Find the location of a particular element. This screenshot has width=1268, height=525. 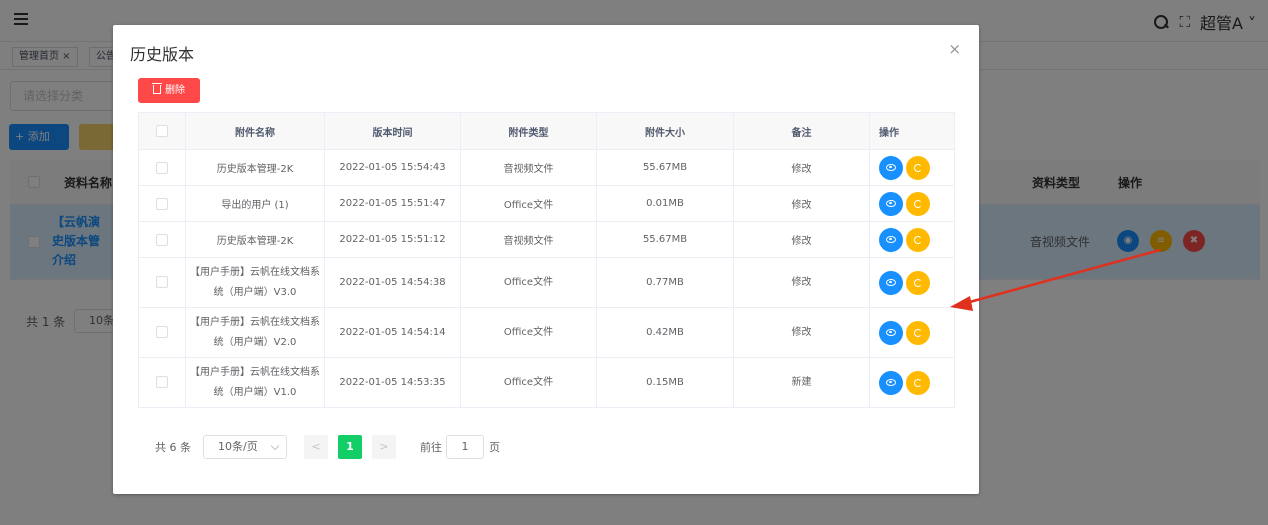

arrow-line is located at coordinates (1063, 276).